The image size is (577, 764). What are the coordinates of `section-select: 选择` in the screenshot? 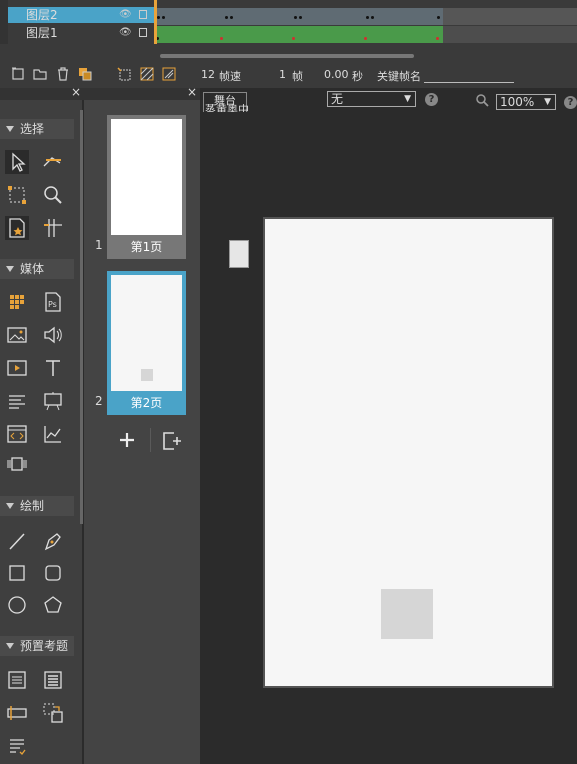 It's located at (37, 129).